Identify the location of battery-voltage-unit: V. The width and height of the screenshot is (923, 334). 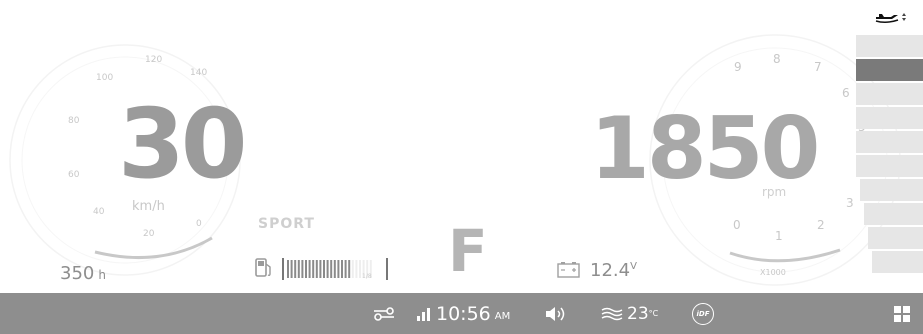
(633, 266).